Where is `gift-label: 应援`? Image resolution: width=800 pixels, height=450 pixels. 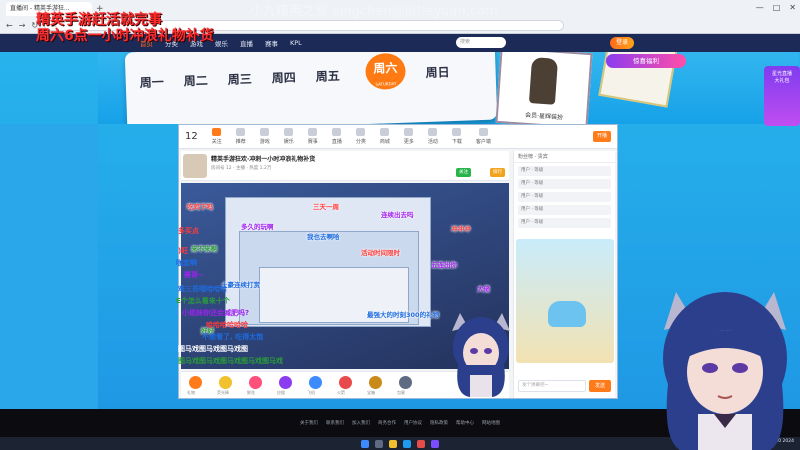 gift-label: 应援 is located at coordinates (281, 392).